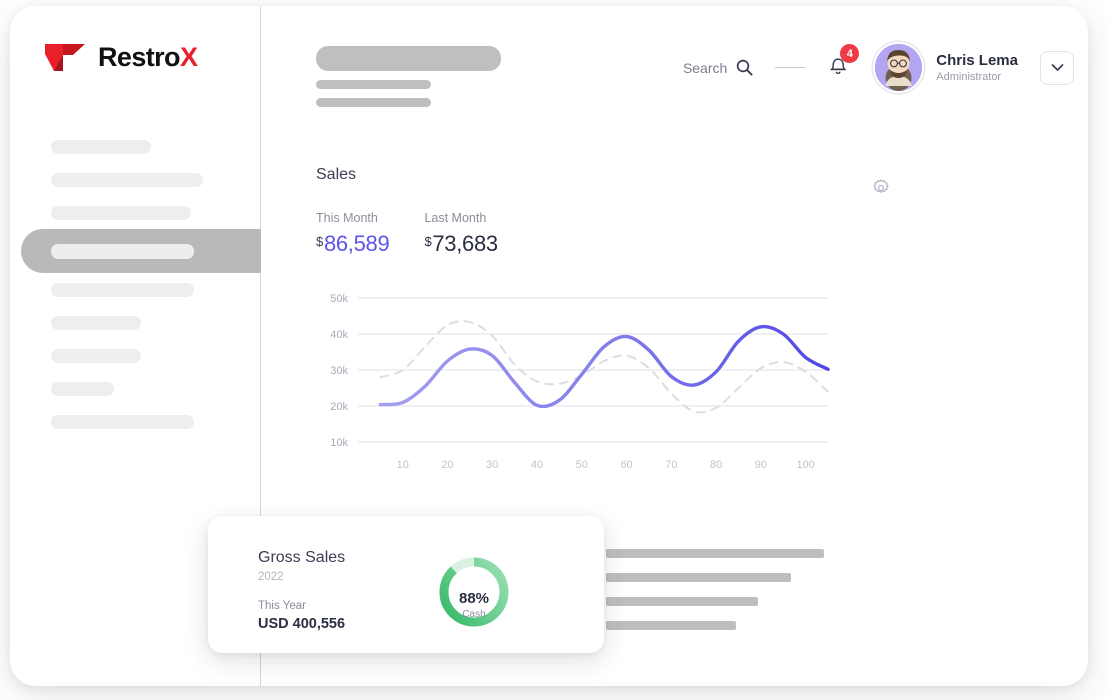 This screenshot has height=700, width=1109. What do you see at coordinates (582, 465) in the screenshot?
I see `svg-text: 50` at bounding box center [582, 465].